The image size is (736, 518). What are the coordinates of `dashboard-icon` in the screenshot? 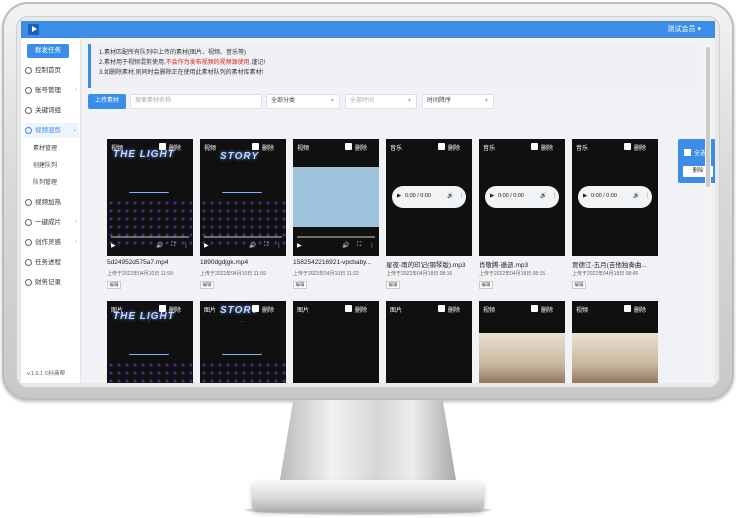 It's located at (28, 70).